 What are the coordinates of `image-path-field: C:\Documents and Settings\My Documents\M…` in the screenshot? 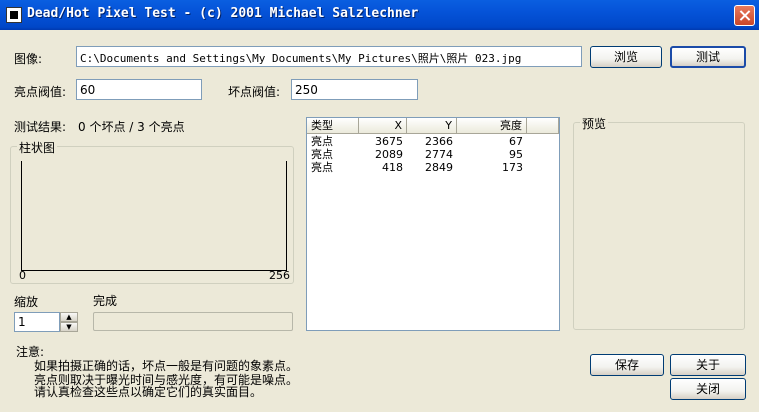 It's located at (329, 56).